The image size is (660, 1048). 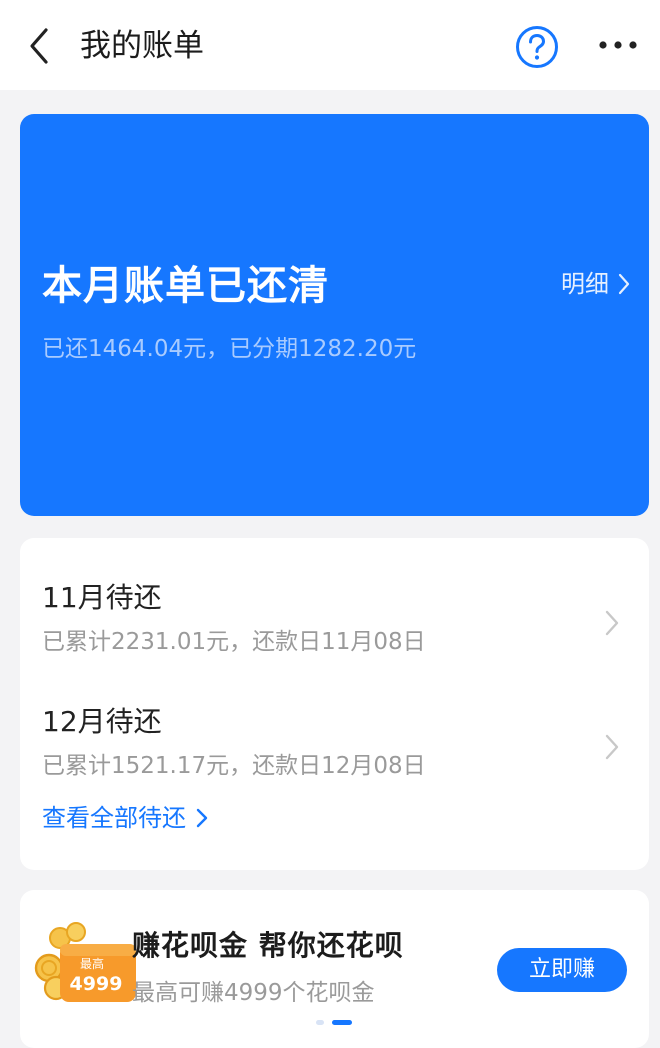 What do you see at coordinates (39, 46) in the screenshot?
I see `chevron-left-icon` at bounding box center [39, 46].